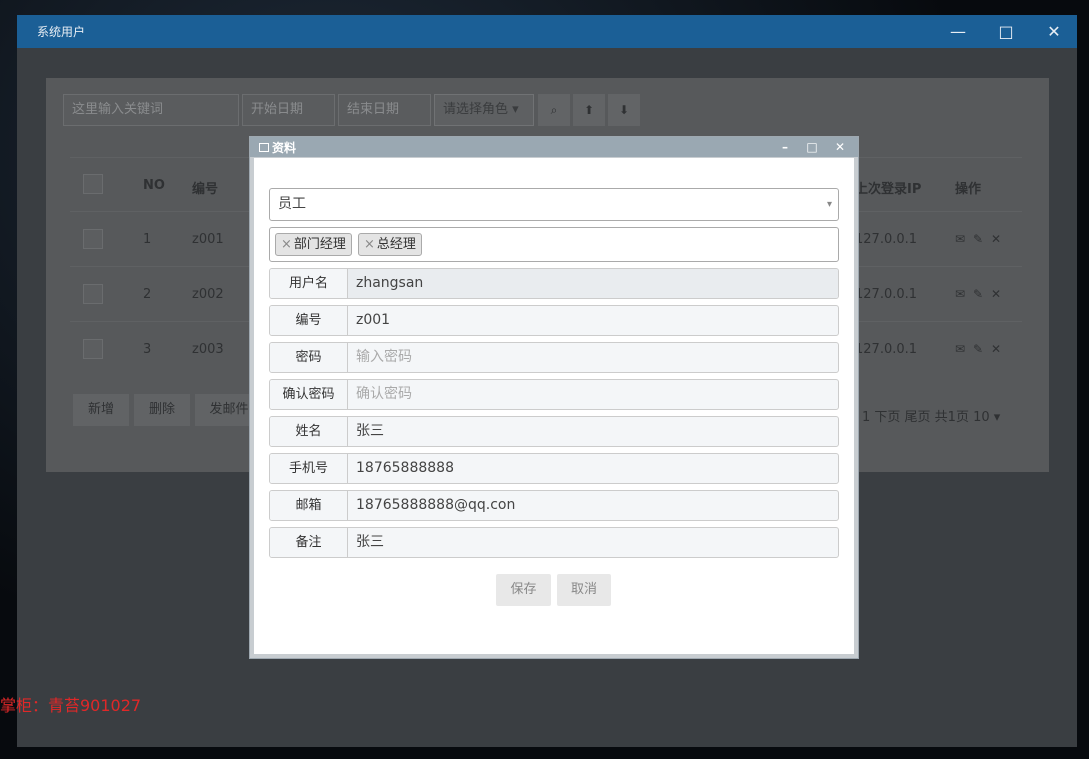 Image resolution: width=1089 pixels, height=759 pixels. What do you see at coordinates (309, 394) in the screenshot?
I see `confirm-password-label: 确认密码` at bounding box center [309, 394].